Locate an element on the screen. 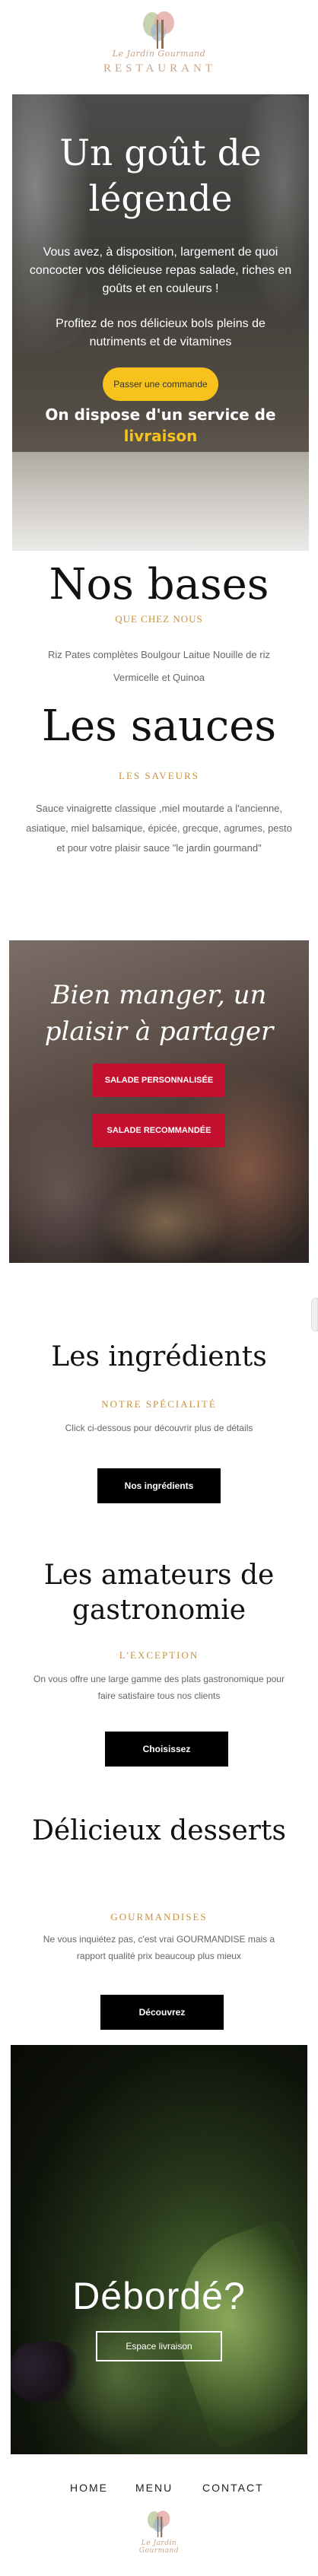 The width and height of the screenshot is (318, 2576). sauces-title: Les sauces is located at coordinates (159, 726).